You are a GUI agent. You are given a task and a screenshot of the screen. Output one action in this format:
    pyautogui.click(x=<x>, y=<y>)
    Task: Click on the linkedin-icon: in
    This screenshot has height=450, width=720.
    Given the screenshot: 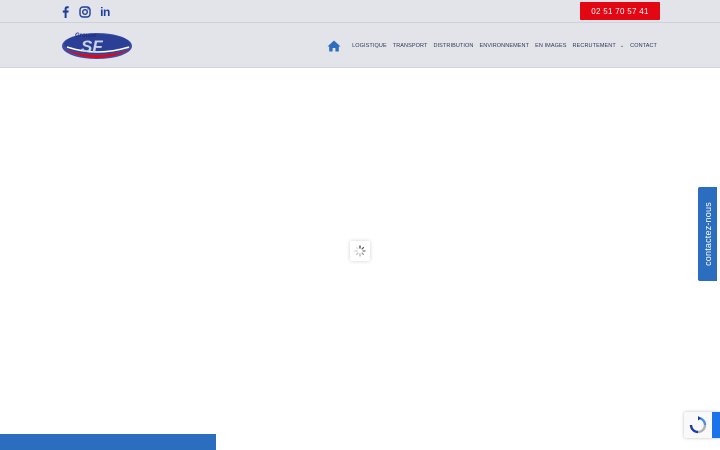 What is the action you would take?
    pyautogui.click(x=105, y=11)
    